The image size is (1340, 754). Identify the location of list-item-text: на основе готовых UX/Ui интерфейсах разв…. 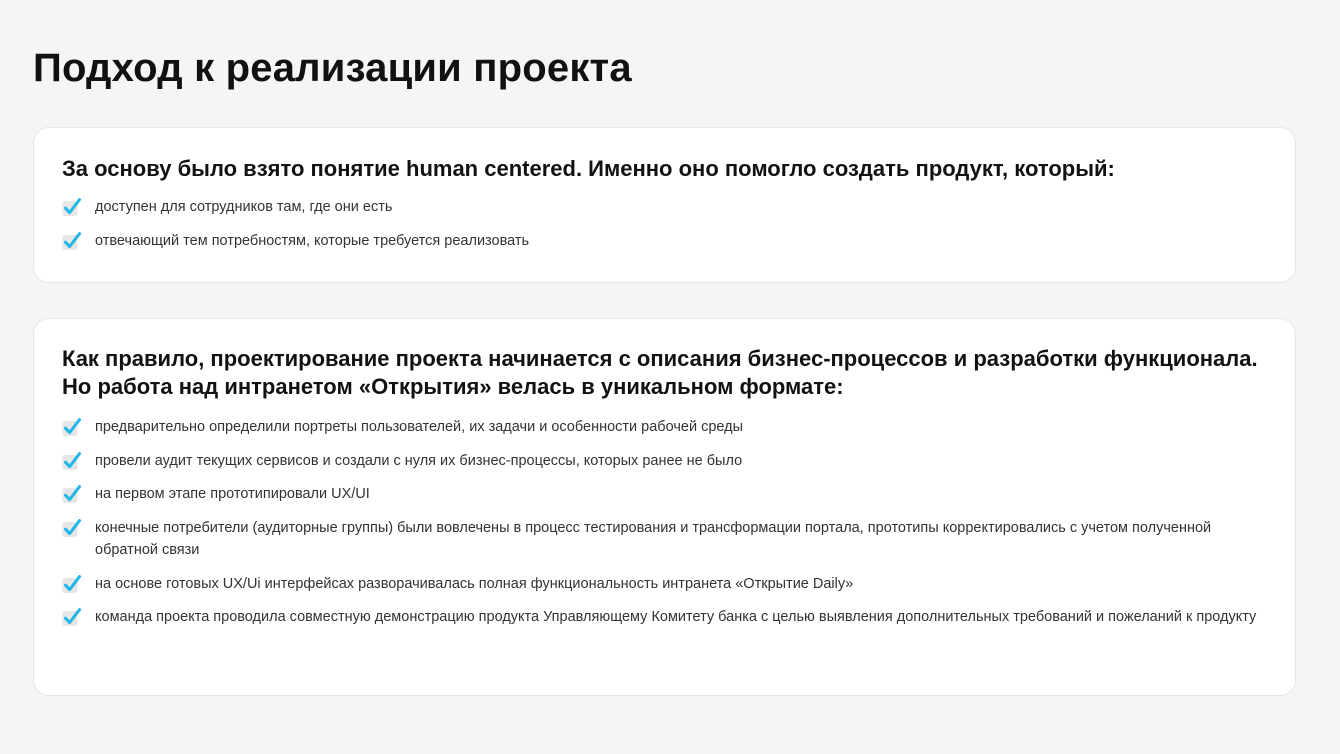
(474, 583).